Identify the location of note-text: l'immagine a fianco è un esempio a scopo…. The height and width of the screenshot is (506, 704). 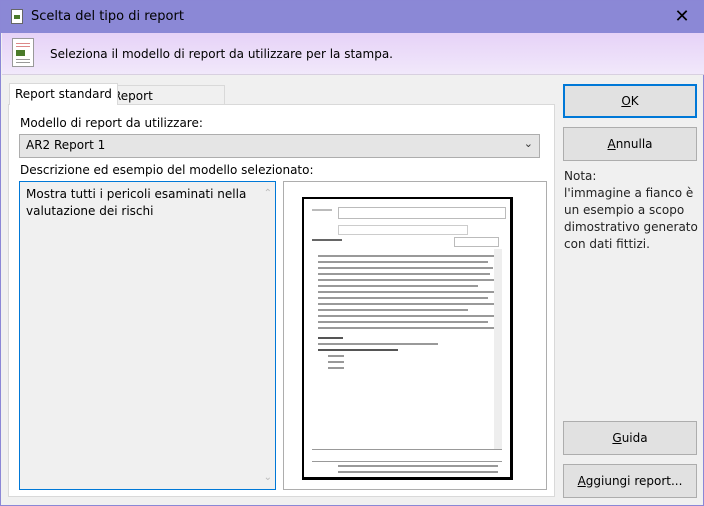
(631, 218).